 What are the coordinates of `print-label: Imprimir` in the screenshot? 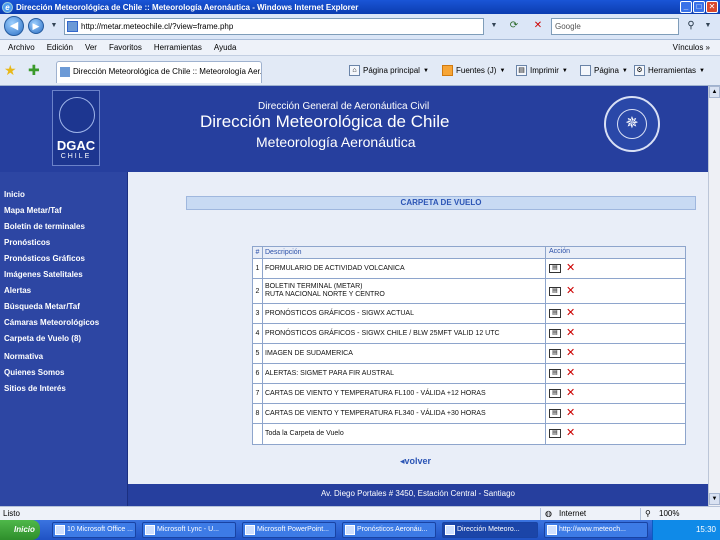 It's located at (544, 70).